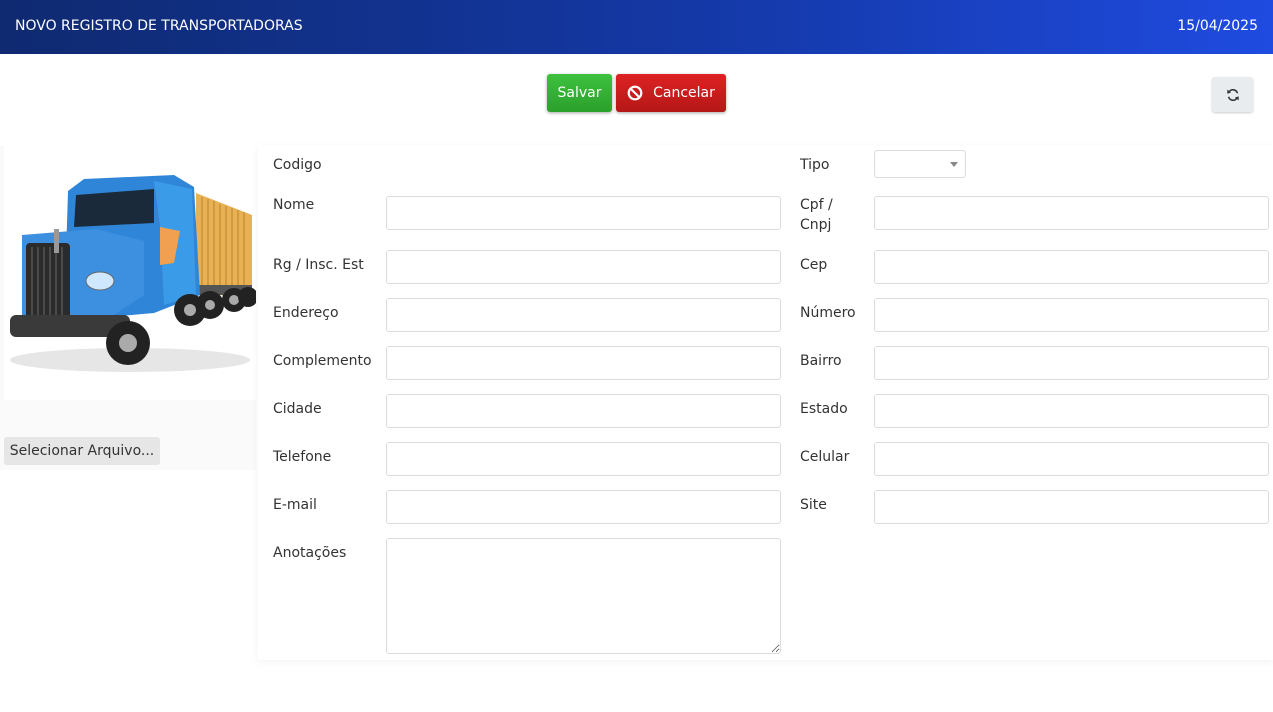 The height and width of the screenshot is (712, 1273). Describe the element at coordinates (583, 363) in the screenshot. I see `complemento-input` at that location.